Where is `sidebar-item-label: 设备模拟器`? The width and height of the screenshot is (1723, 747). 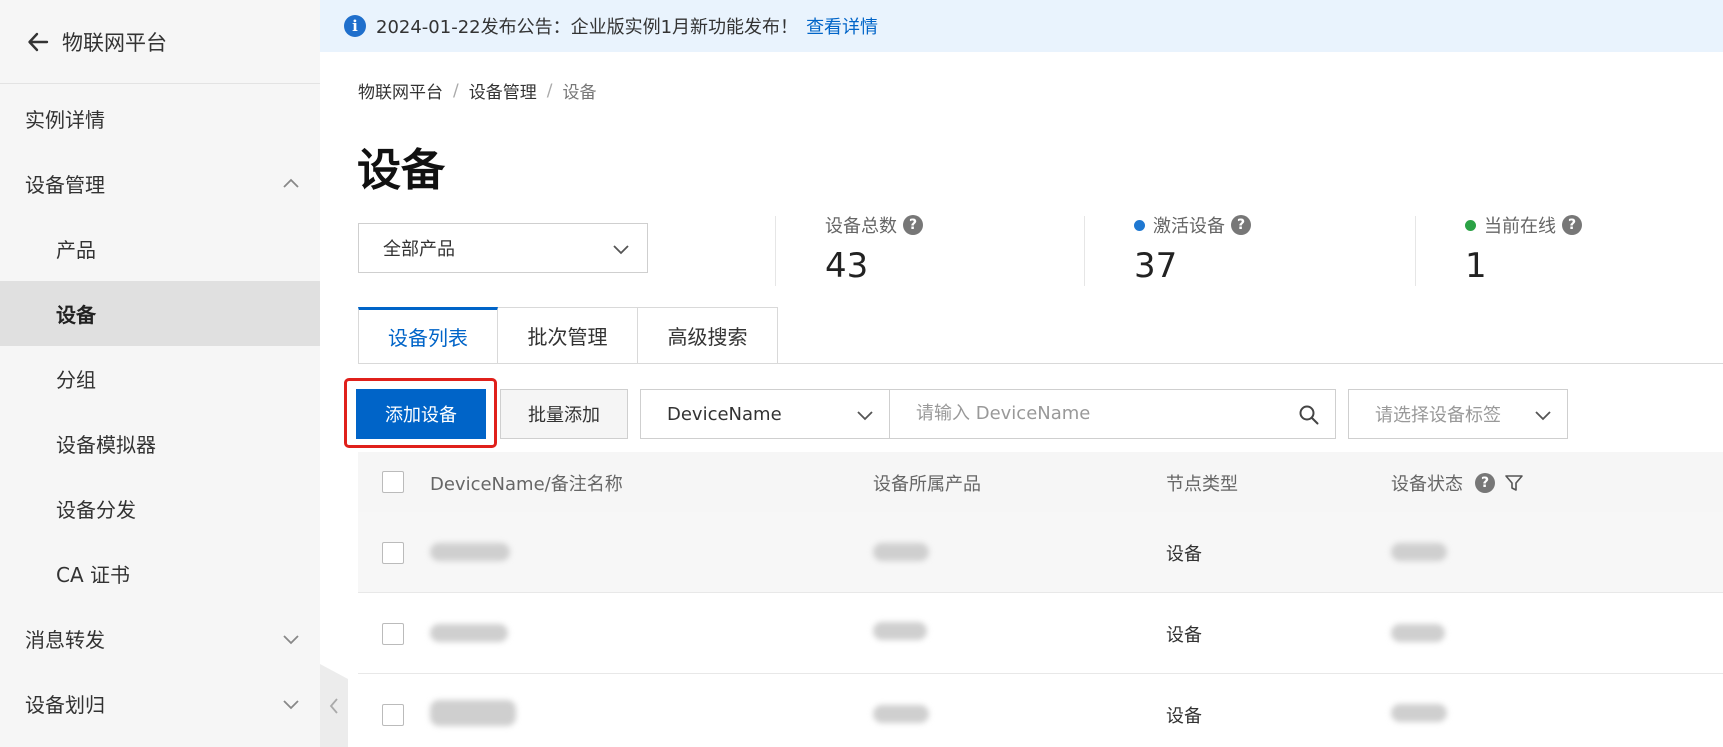
sidebar-item-label: 设备模拟器 is located at coordinates (106, 445).